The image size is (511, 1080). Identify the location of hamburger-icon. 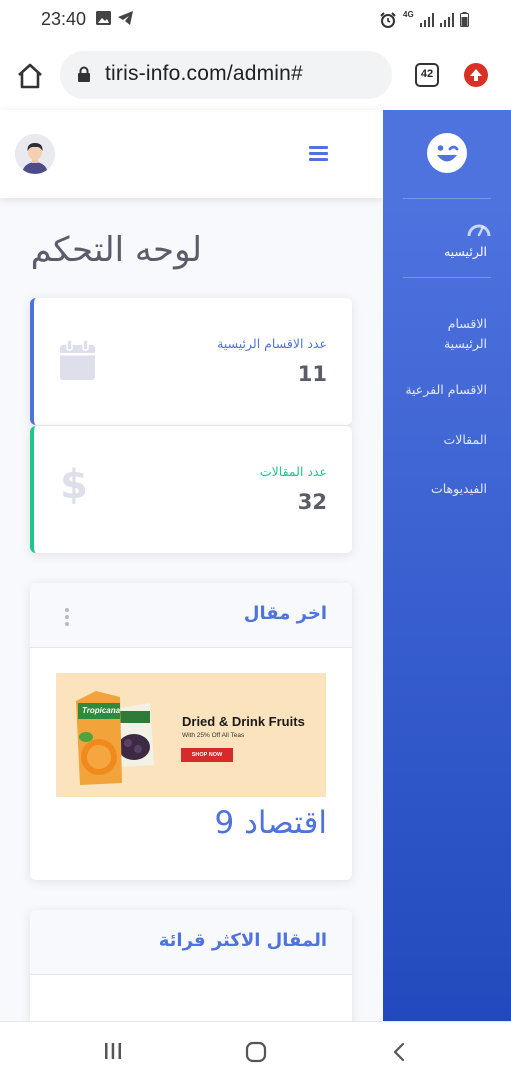
(318, 153).